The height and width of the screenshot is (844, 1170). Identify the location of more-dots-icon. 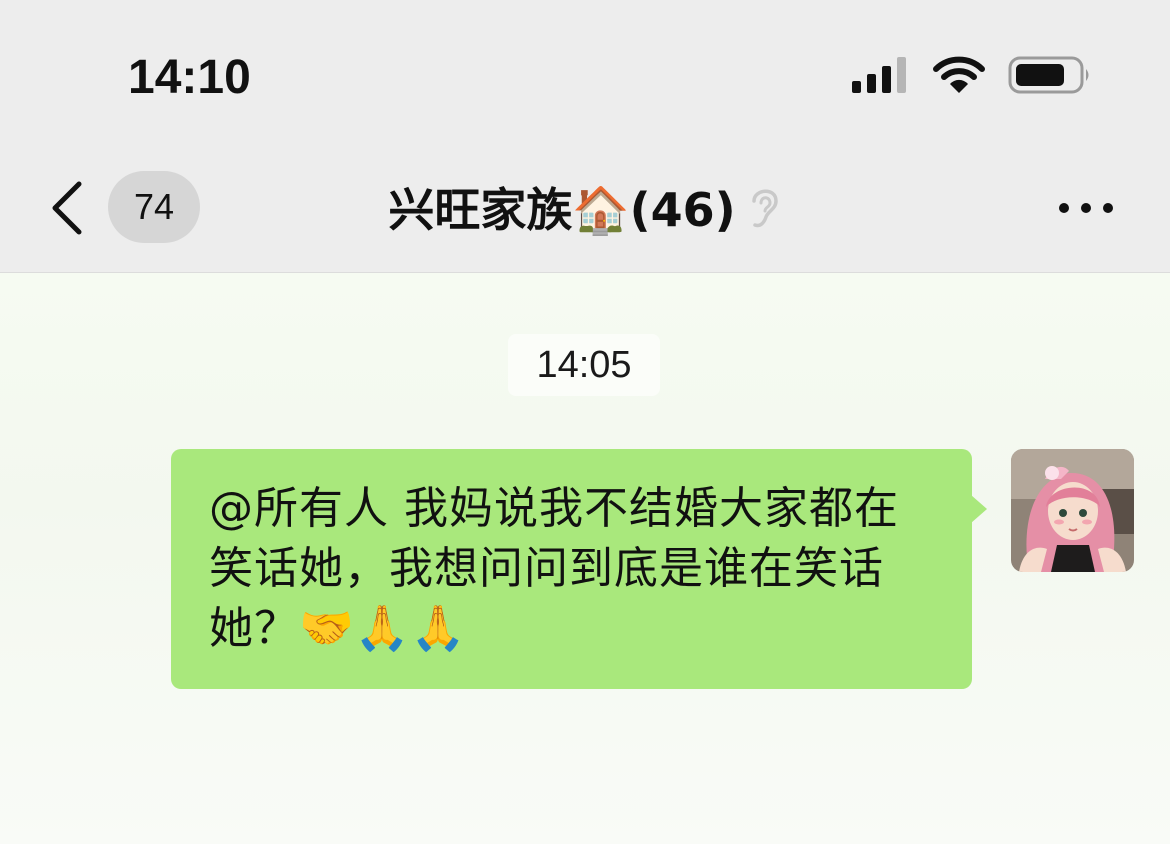
(1086, 208).